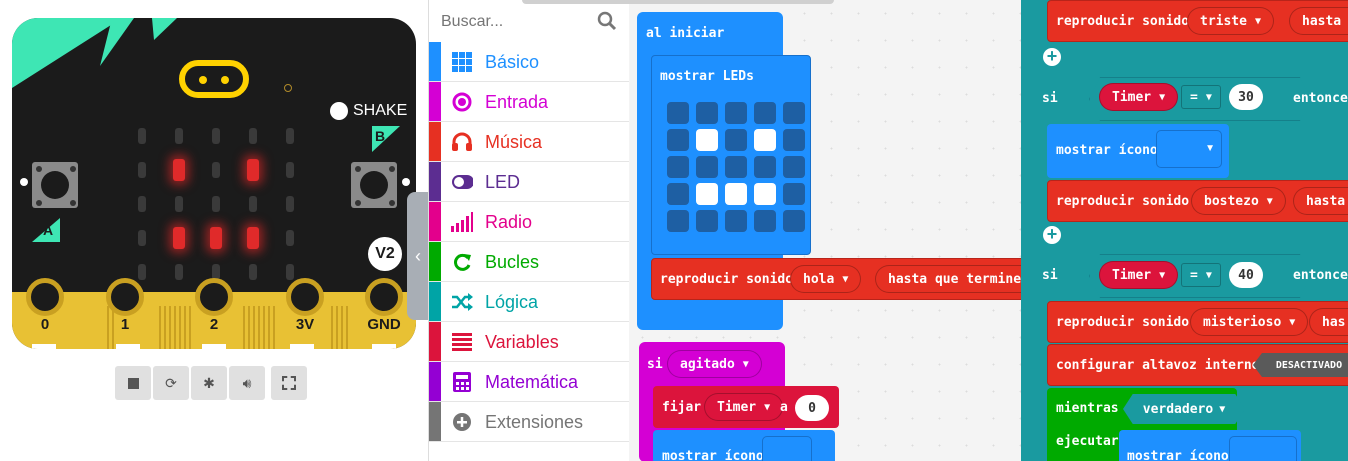 Image resolution: width=1348 pixels, height=461 pixels. I want to click on until-yawn-dropdown: hasta, so click(1320, 201).